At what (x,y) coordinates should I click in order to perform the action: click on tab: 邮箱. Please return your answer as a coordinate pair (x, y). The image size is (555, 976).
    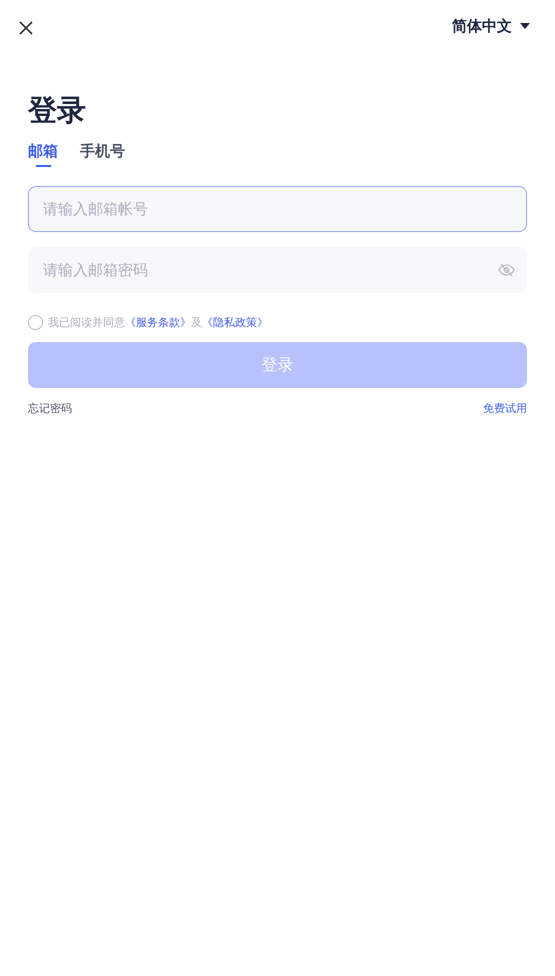
    Looking at the image, I should click on (43, 154).